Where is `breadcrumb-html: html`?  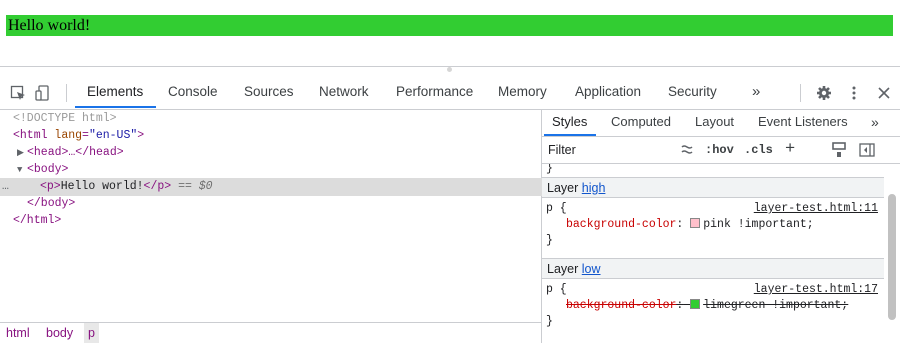
breadcrumb-html: html is located at coordinates (18, 333).